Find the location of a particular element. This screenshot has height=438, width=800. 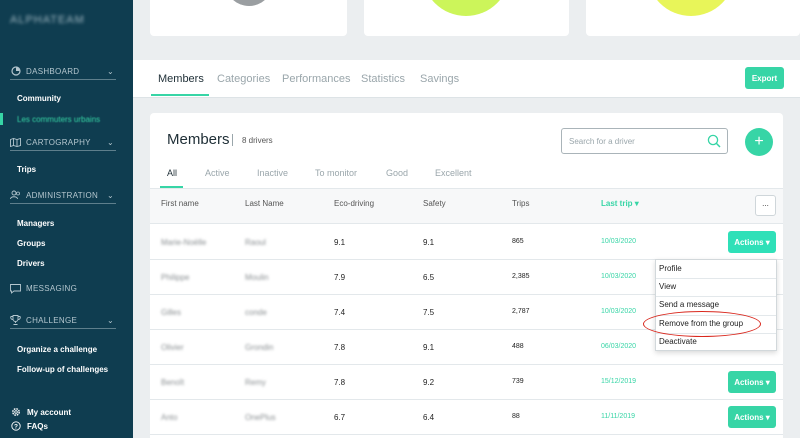

filter-to-monitor: To monitor is located at coordinates (336, 173).